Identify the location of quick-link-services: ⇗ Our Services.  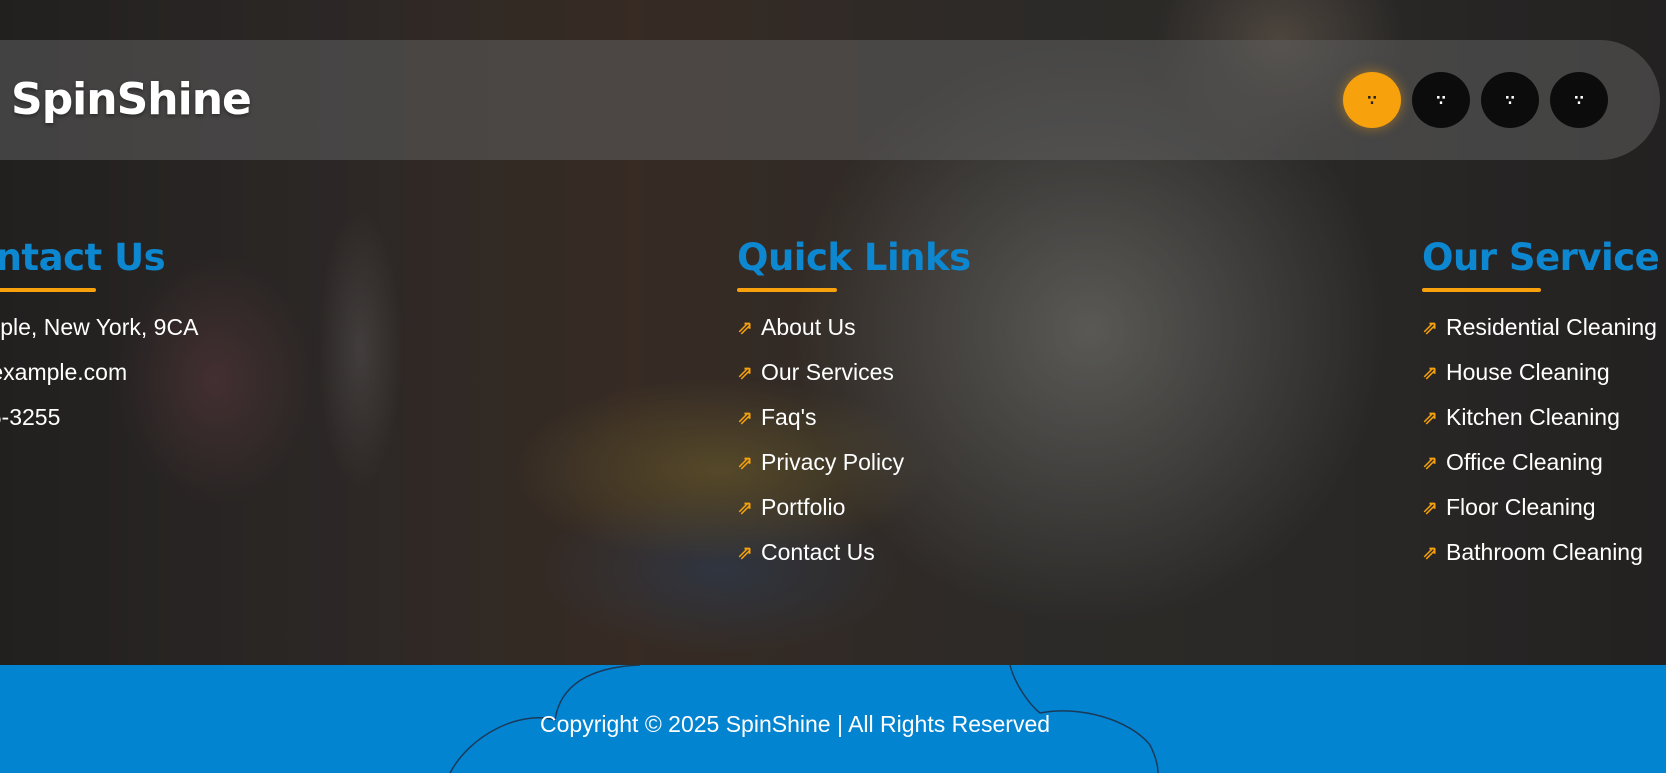
(854, 381).